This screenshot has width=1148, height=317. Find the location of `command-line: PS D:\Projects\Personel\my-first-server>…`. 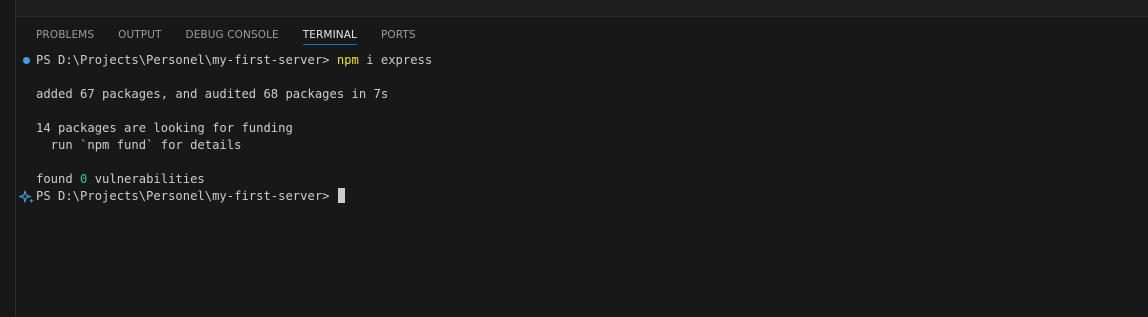

command-line: PS D:\Projects\Personel\my-first-server>… is located at coordinates (234, 60).